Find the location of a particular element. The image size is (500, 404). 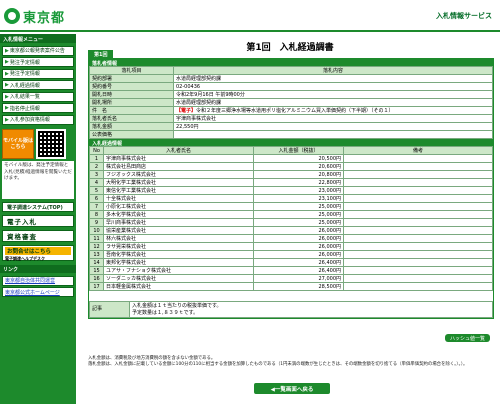

bid-row: 8 多木化学株式会社 25,000円 is located at coordinates (291, 214).